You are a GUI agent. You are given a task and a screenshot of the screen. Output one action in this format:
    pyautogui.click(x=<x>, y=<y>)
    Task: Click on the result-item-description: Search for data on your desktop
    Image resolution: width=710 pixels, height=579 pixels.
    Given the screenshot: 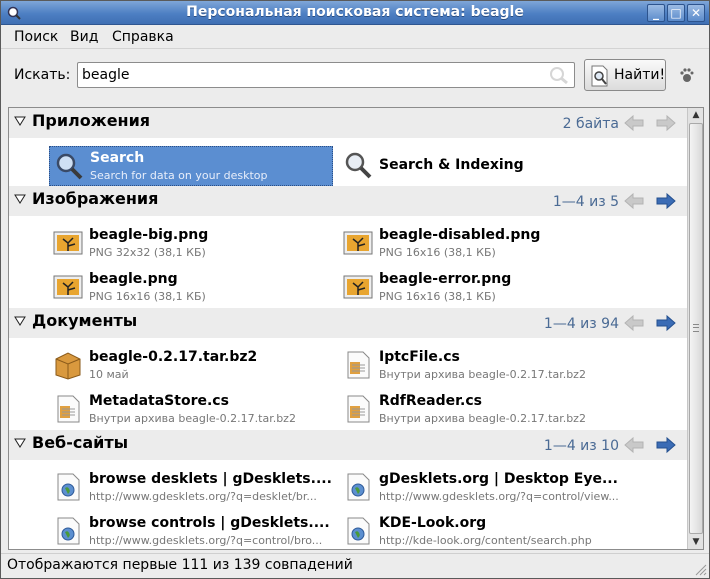 What is the action you would take?
    pyautogui.click(x=179, y=175)
    